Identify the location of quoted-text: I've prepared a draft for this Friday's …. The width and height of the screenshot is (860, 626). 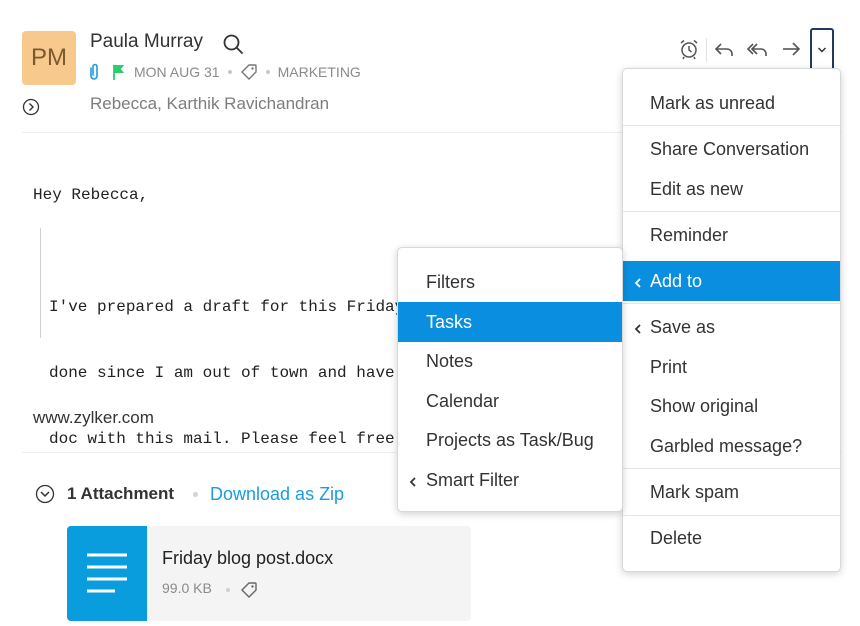
(224, 362).